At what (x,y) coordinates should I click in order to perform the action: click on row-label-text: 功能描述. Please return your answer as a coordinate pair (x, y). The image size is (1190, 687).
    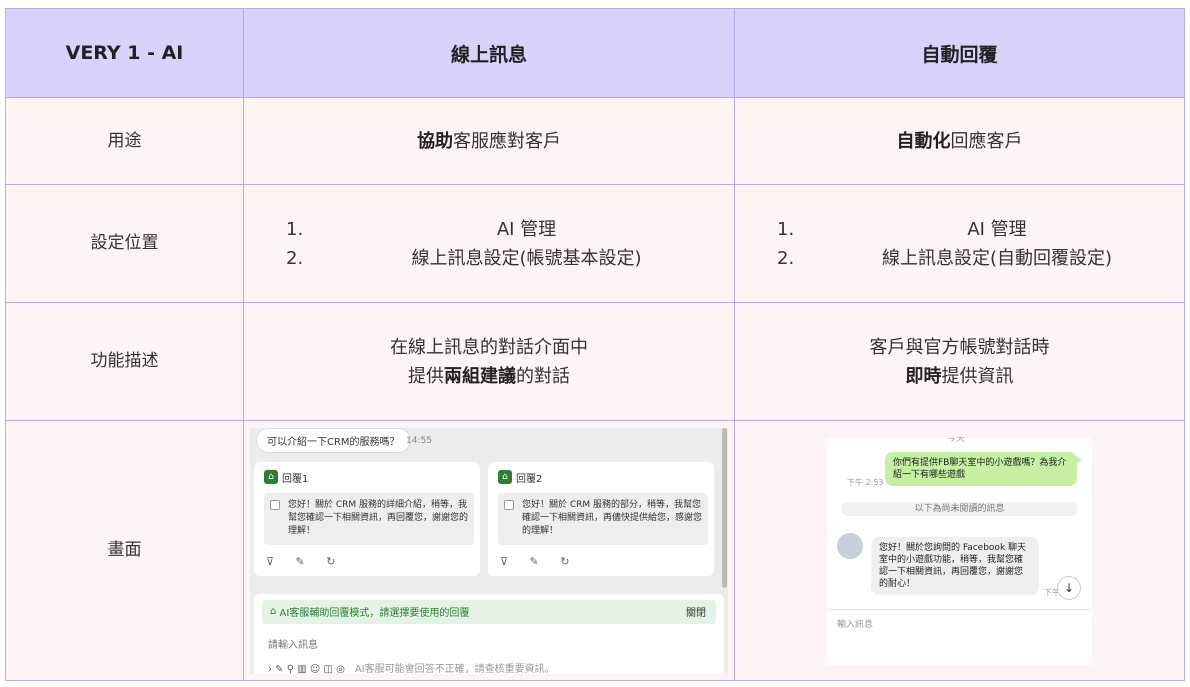
    Looking at the image, I should click on (124, 361).